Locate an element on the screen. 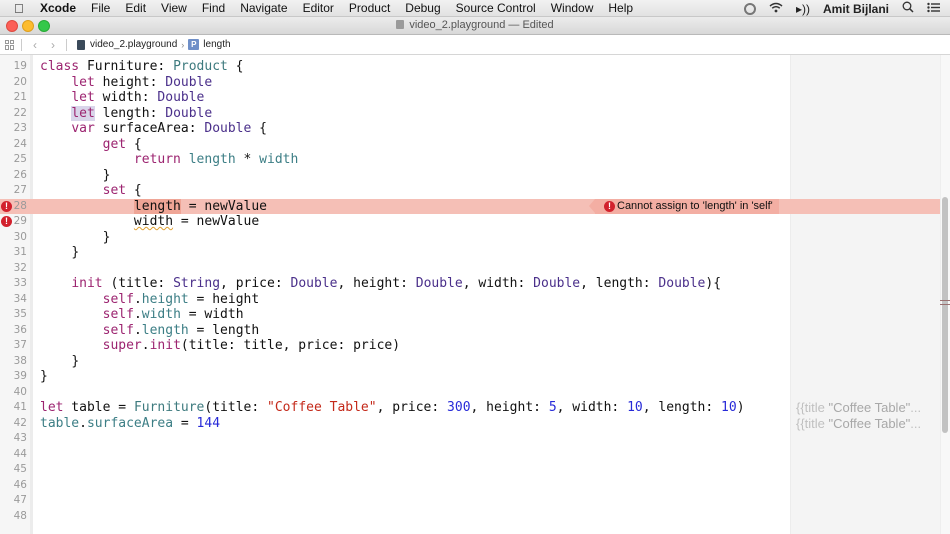 This screenshot has width=950, height=534. code-text: self.width = width is located at coordinates (142, 315).